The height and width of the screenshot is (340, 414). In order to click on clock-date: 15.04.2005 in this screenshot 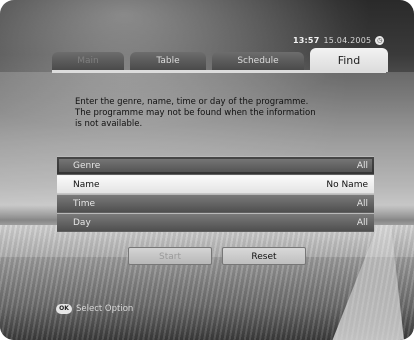, I will do `click(347, 40)`.